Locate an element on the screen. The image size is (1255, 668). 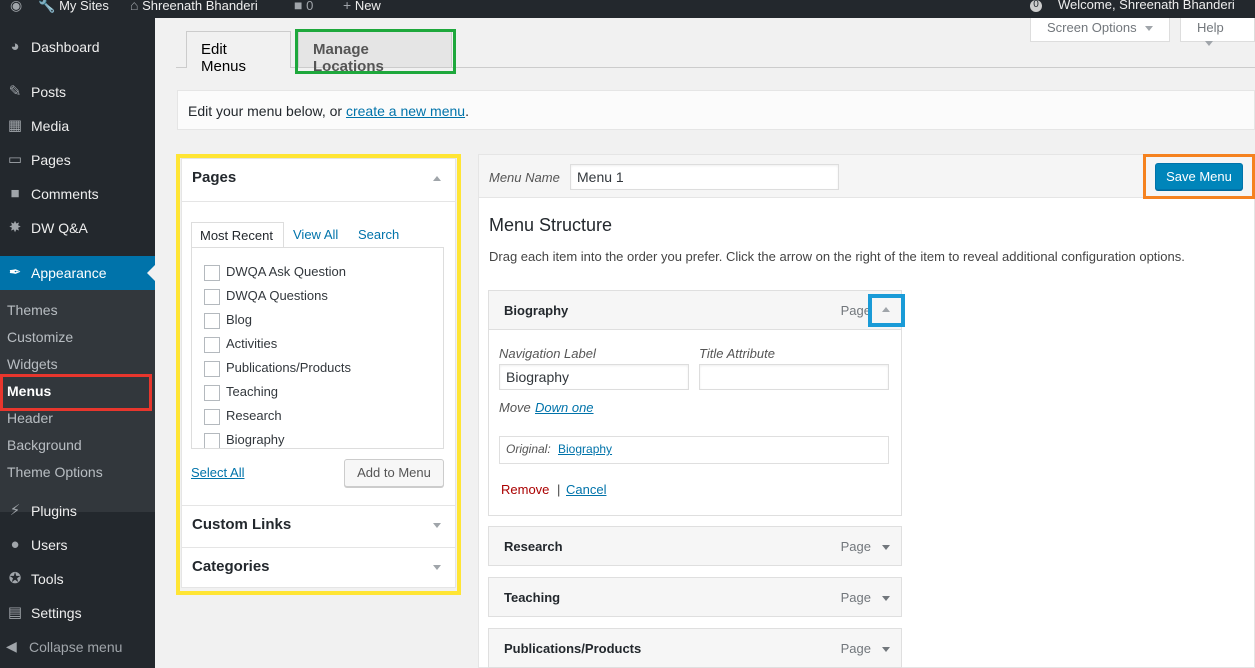
comments-link: ■ 0 is located at coordinates (303, 9).